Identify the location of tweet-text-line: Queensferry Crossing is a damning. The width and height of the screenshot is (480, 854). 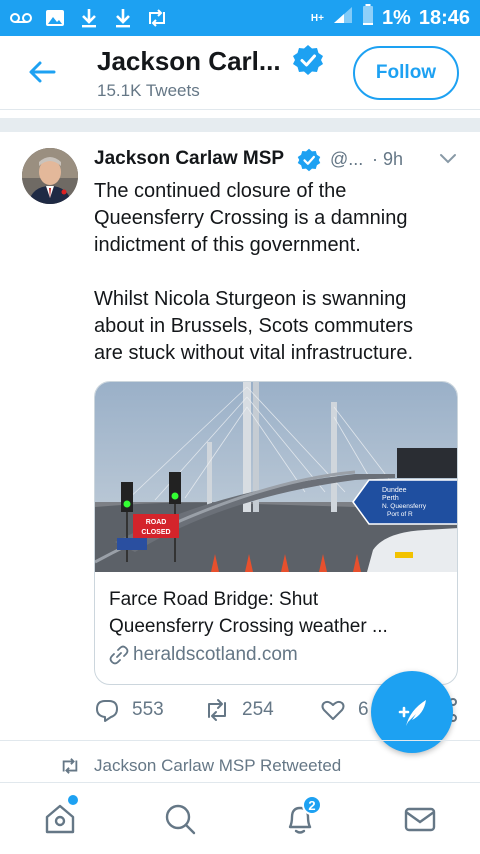
(251, 218).